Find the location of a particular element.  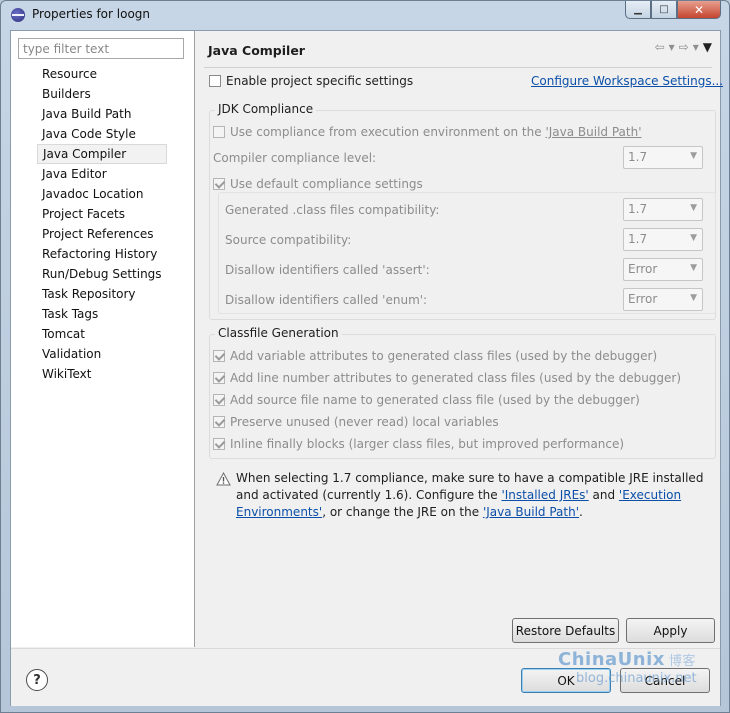

filter-input is located at coordinates (101, 48).